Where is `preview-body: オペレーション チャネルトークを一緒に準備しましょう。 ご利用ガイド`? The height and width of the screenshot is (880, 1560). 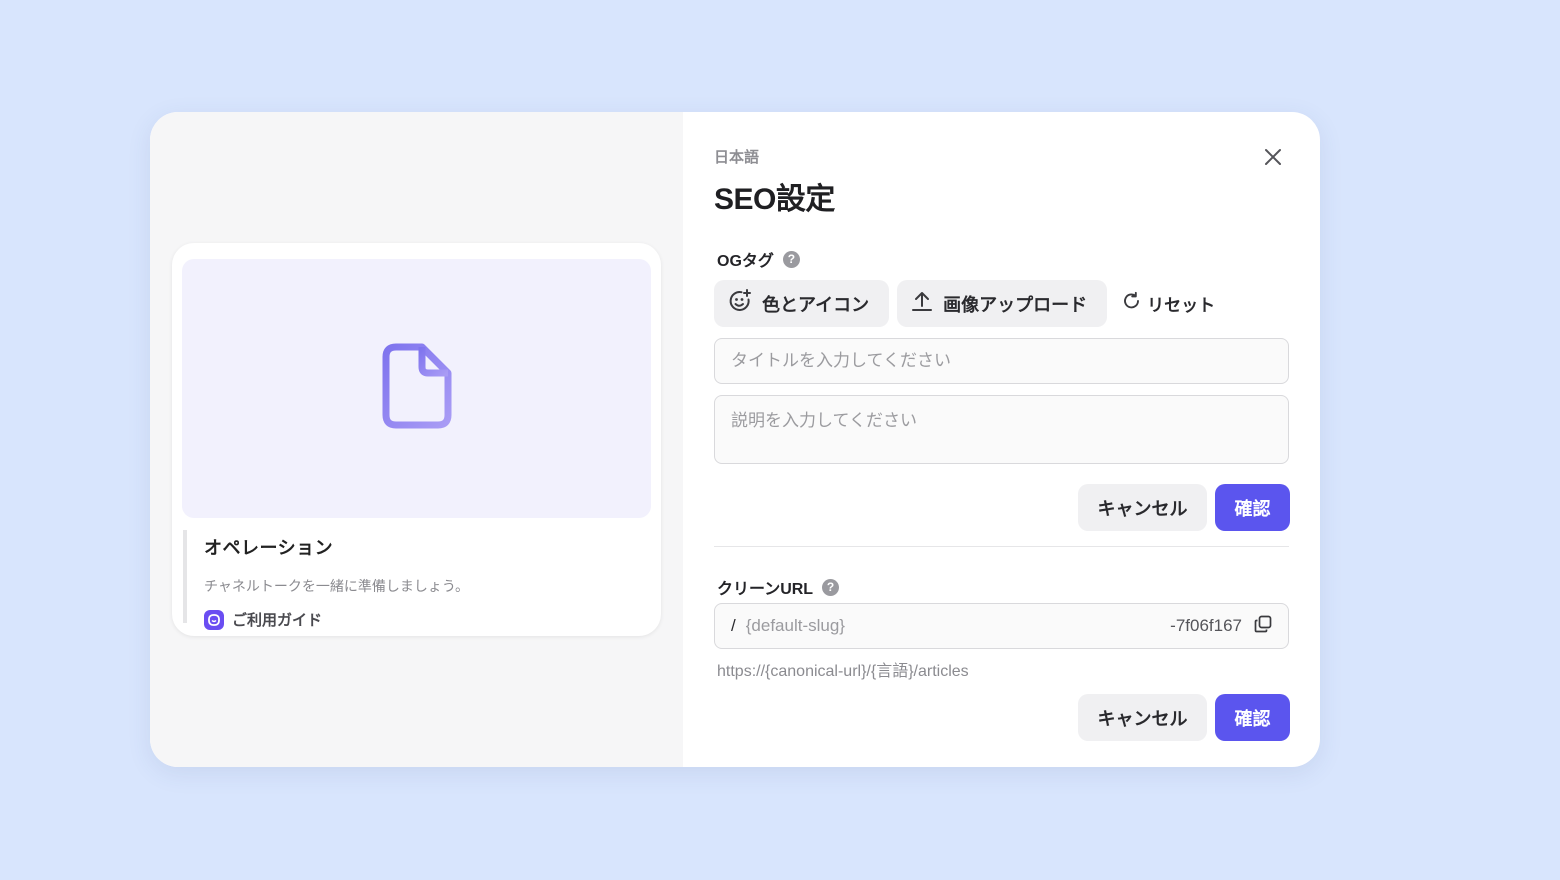
preview-body: オペレーション チャネルトークを一緒に準備しましょう。 ご利用ガイド is located at coordinates (413, 580).